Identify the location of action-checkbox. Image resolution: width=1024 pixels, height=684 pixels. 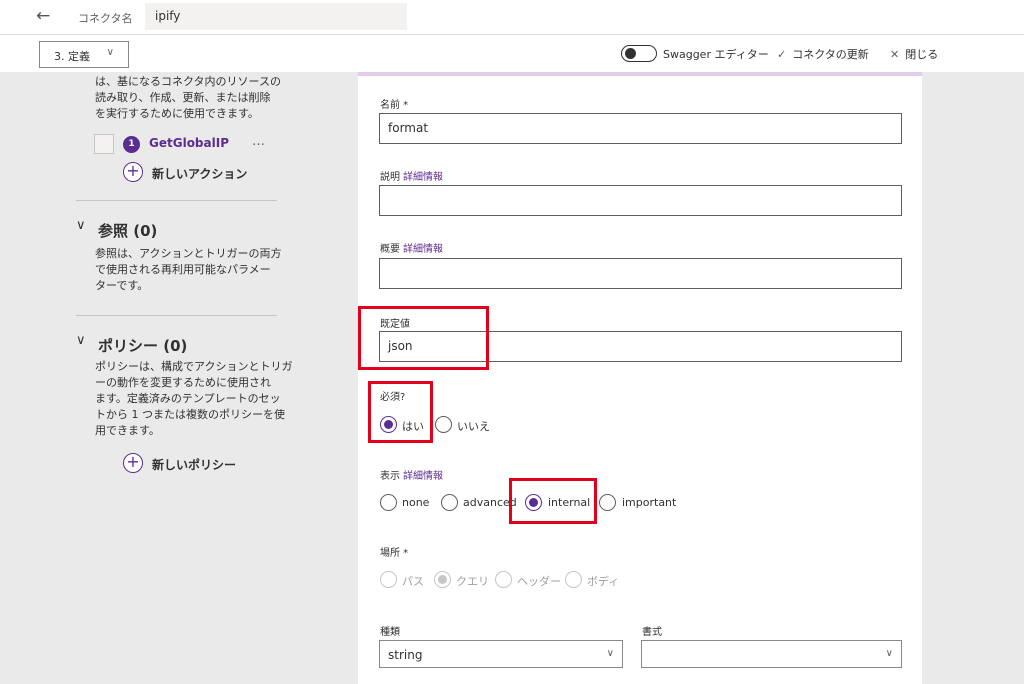
(104, 144).